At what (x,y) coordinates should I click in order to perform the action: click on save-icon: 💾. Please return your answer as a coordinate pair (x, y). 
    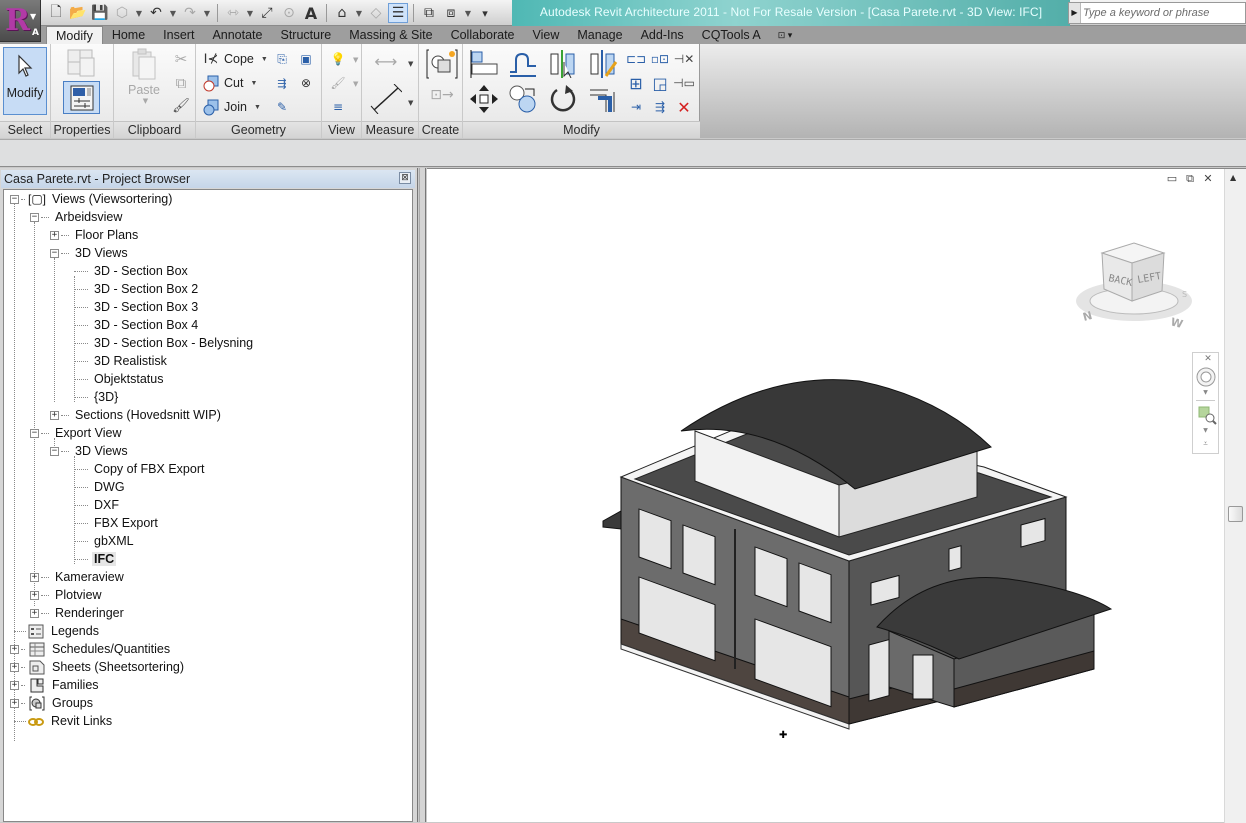
    Looking at the image, I should click on (100, 13).